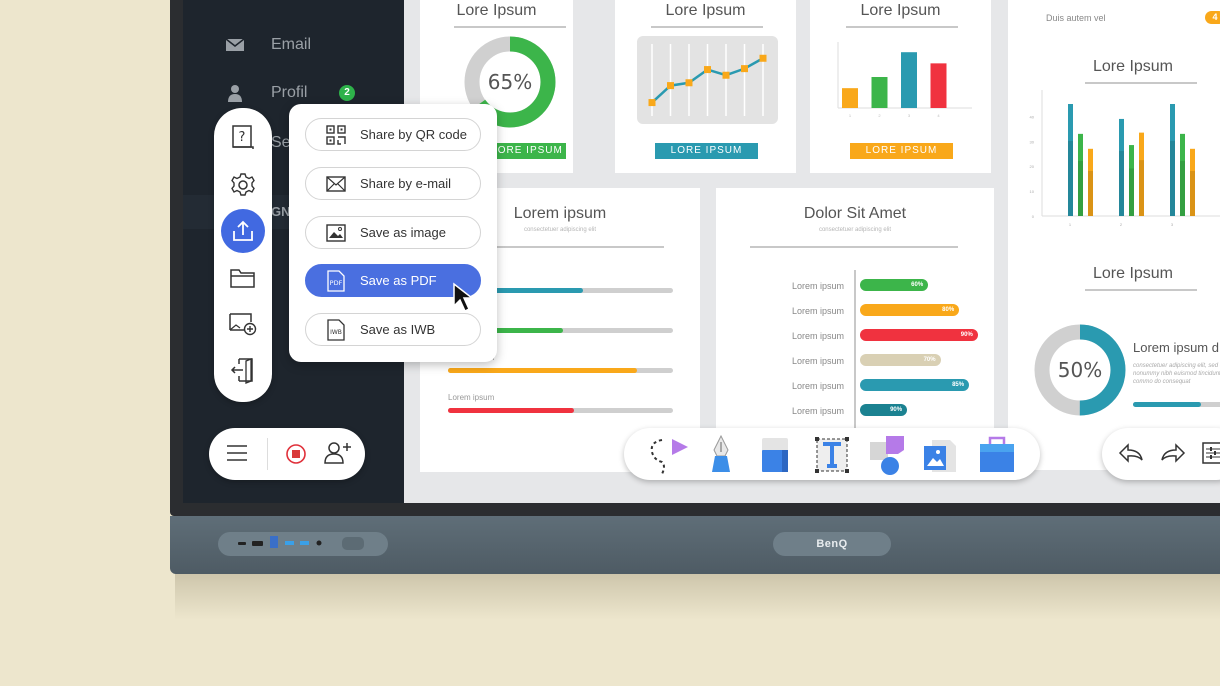  Describe the element at coordinates (919, 335) in the screenshot. I see `bar: 90%` at that location.